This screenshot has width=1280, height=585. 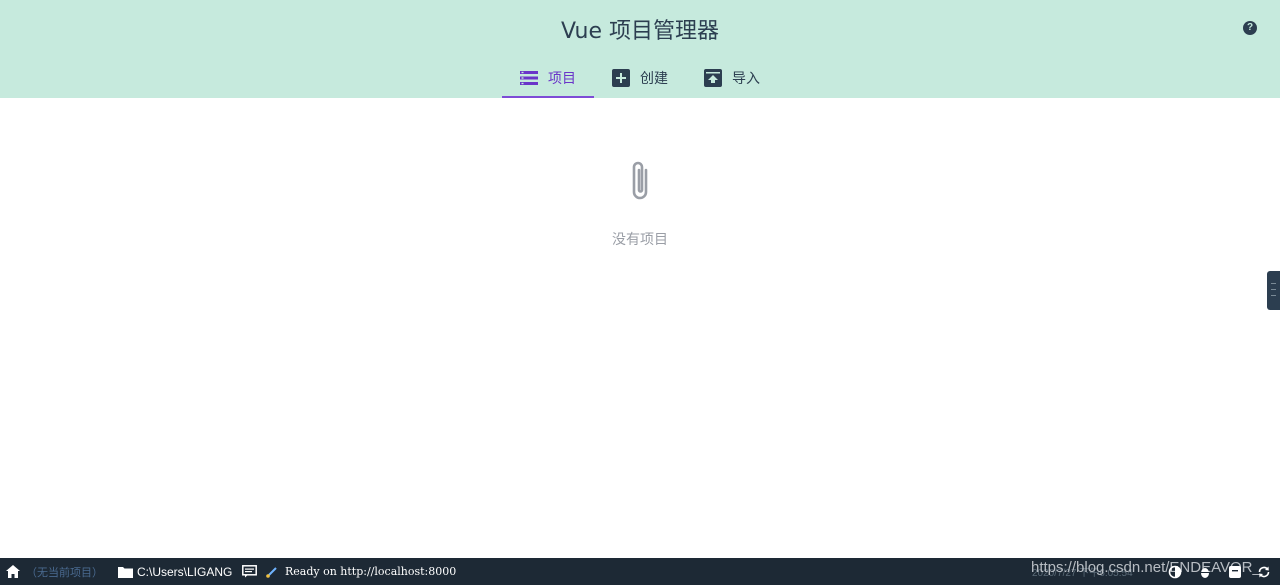 What do you see at coordinates (529, 78) in the screenshot?
I see `list-icon` at bounding box center [529, 78].